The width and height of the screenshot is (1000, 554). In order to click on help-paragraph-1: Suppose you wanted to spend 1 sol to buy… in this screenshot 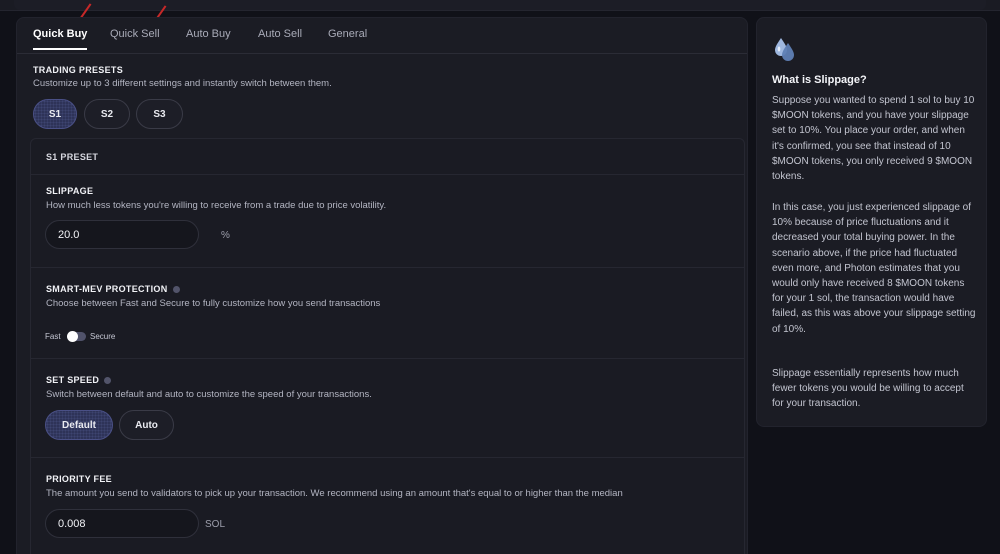, I will do `click(873, 139)`.